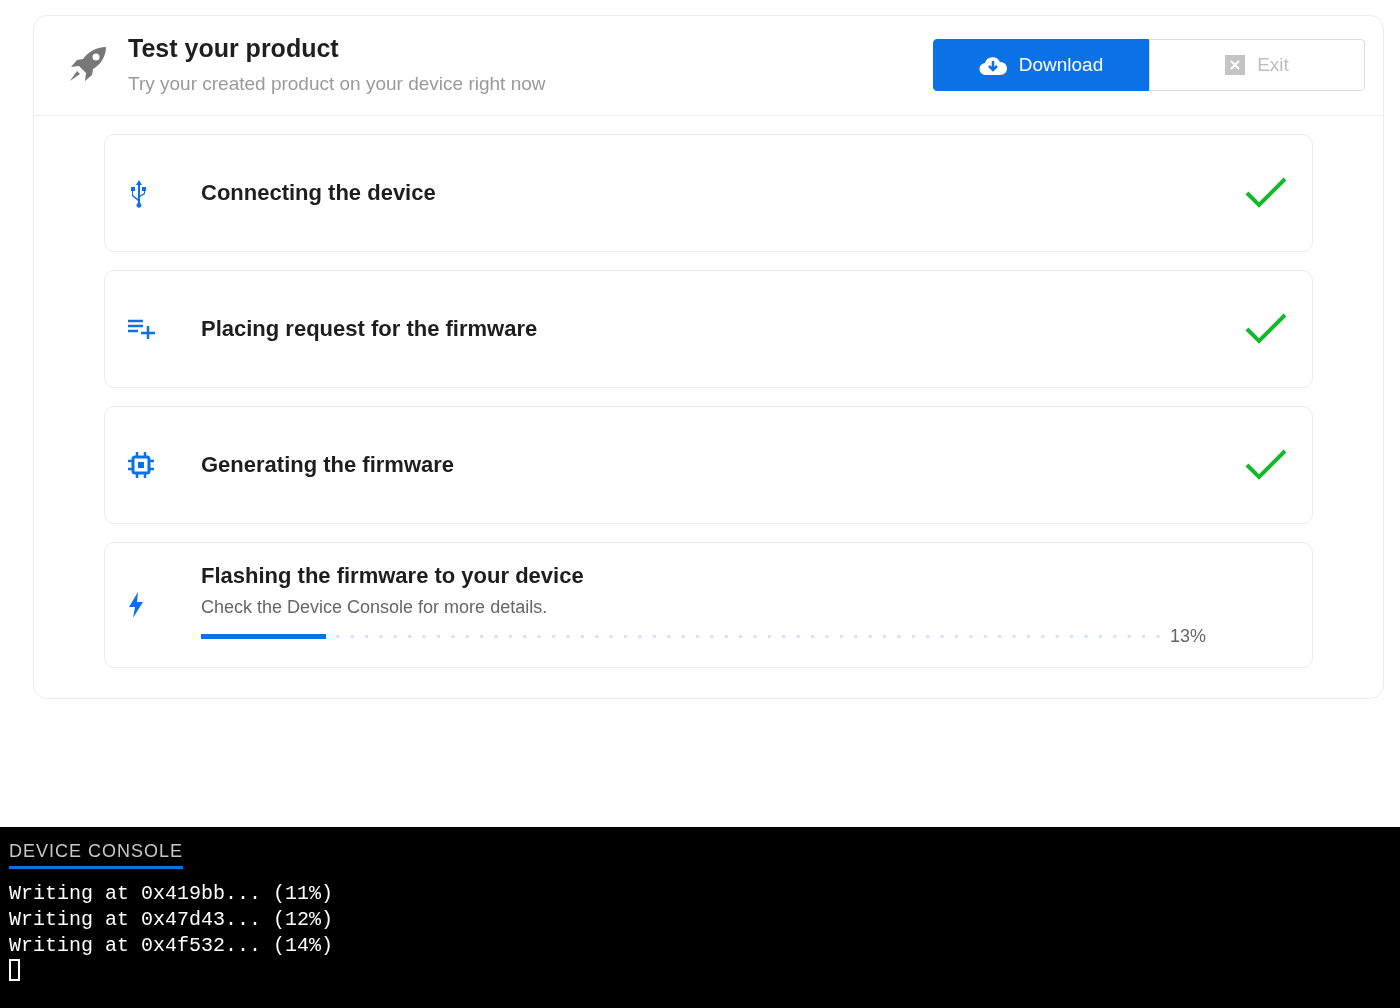  Describe the element at coordinates (142, 329) in the screenshot. I see `add-to-list-icon` at that location.